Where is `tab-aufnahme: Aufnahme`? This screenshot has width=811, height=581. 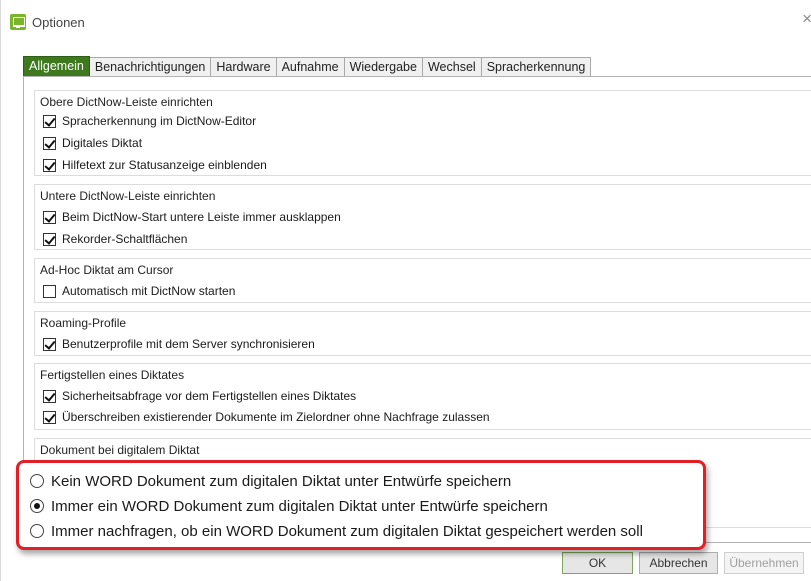
tab-aufnahme: Aufnahme is located at coordinates (310, 67).